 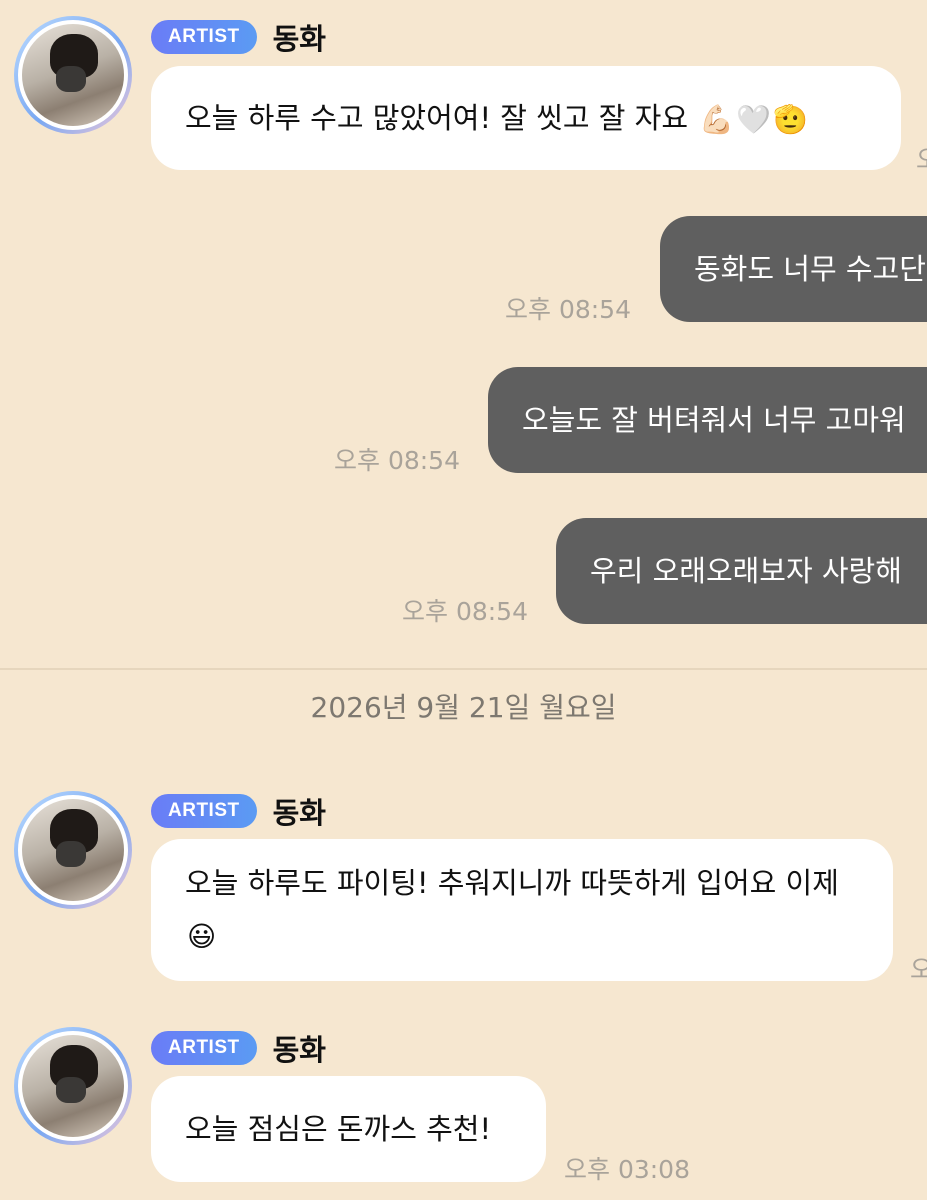 I want to click on outgoing-message-bubble: 동화도 너무 수고단, so click(x=793, y=269).